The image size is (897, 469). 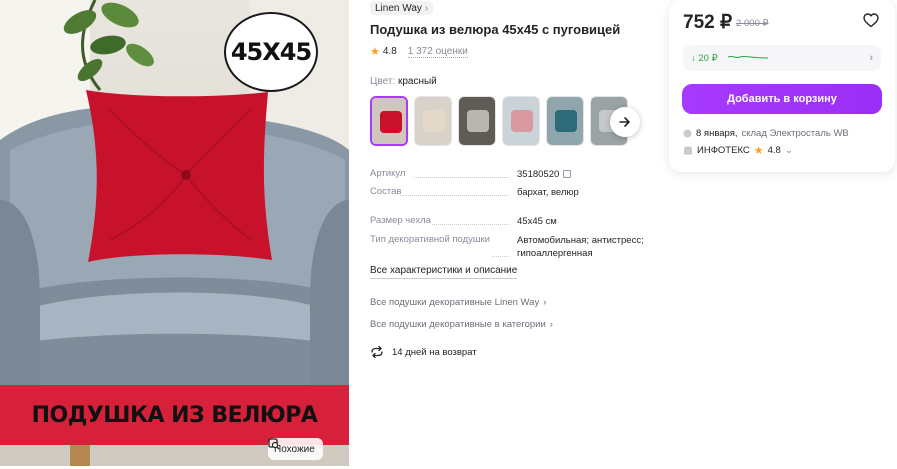 I want to click on brand-category-label: Все подушки декоративные Linen Way, so click(x=455, y=302).